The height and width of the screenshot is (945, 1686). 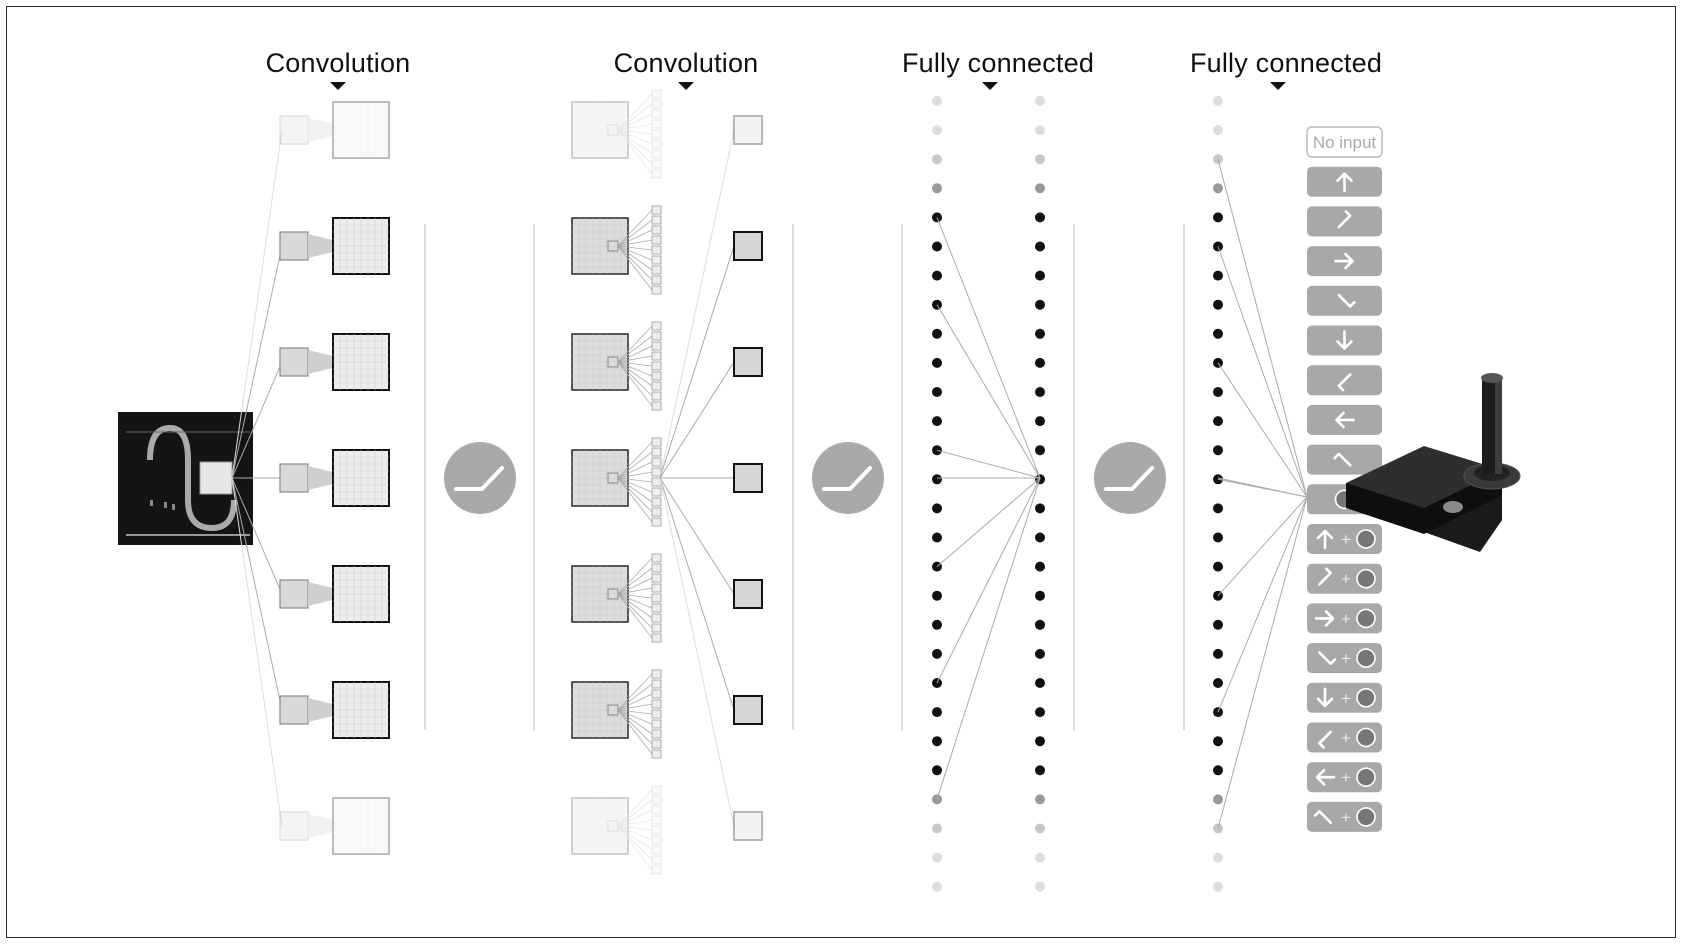 What do you see at coordinates (151, 503) in the screenshot?
I see `screen-sprite` at bounding box center [151, 503].